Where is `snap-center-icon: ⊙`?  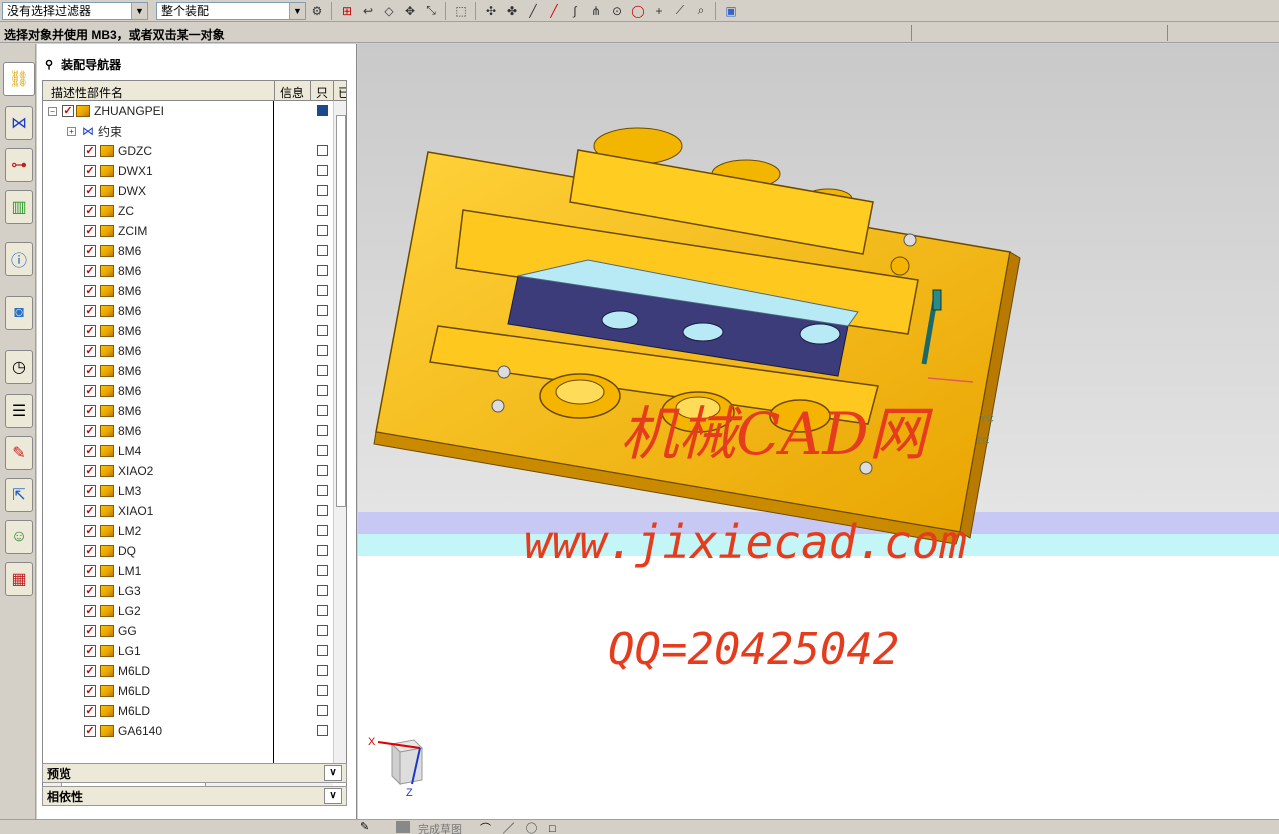
snap-center-icon: ⊙ is located at coordinates (617, 11).